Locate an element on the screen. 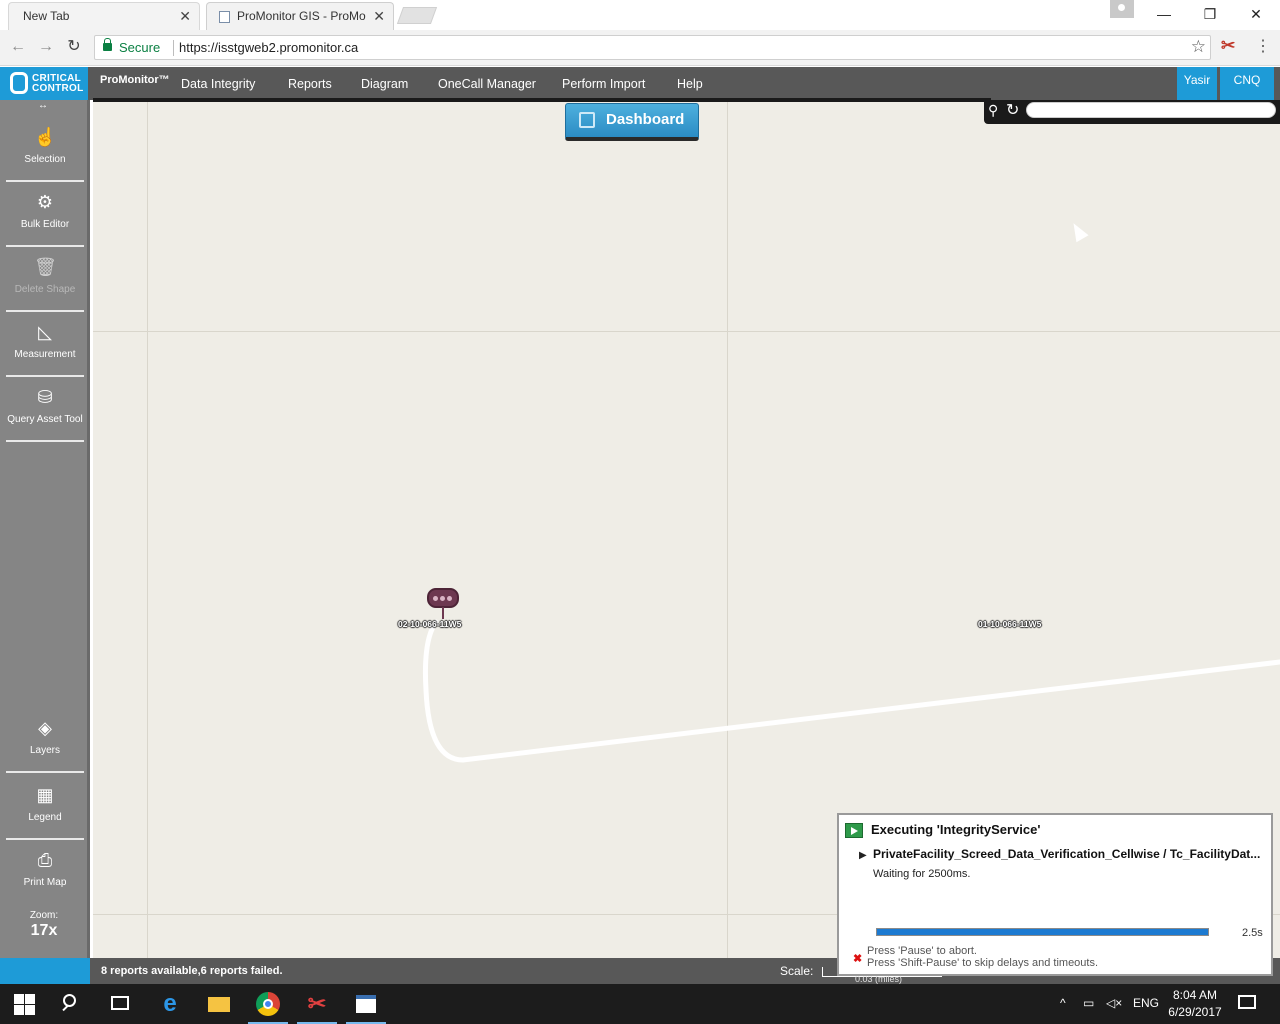 The width and height of the screenshot is (1280, 1024). search-handle is located at coordinates (65, 1008).